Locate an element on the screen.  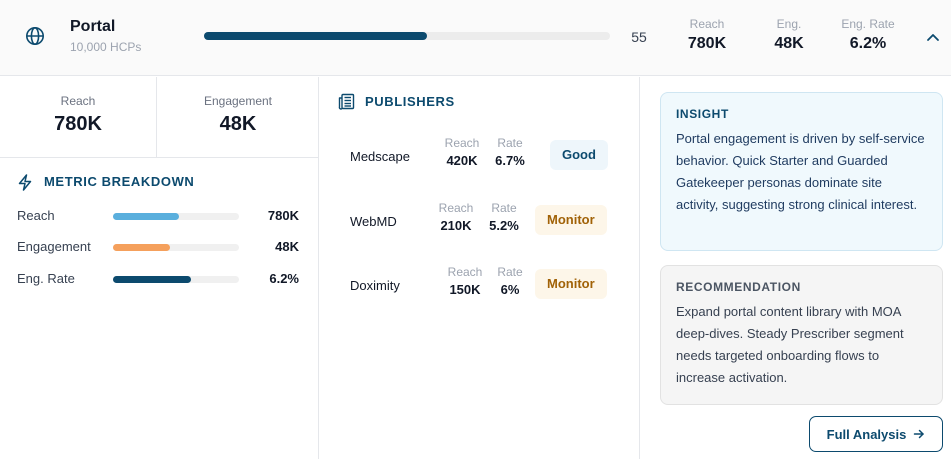
kpi-value: 780K is located at coordinates (78, 124).